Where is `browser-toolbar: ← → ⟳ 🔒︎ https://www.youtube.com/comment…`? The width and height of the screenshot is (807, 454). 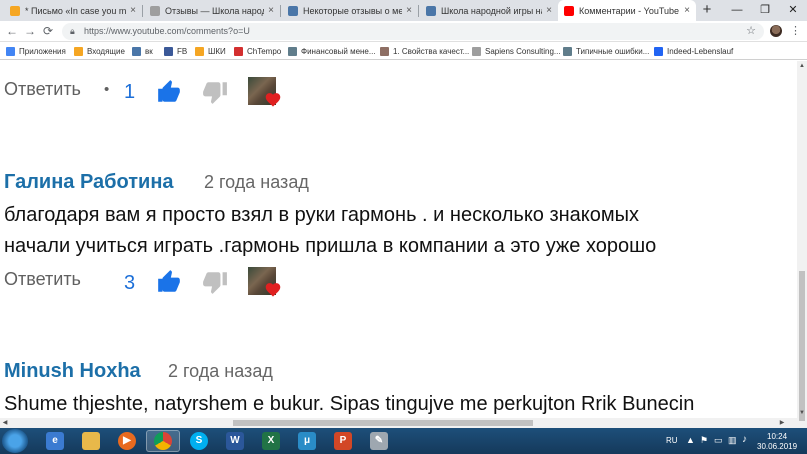
browser-toolbar: ← → ⟳ 🔒︎ https://www.youtube.com/comment… is located at coordinates (403, 31).